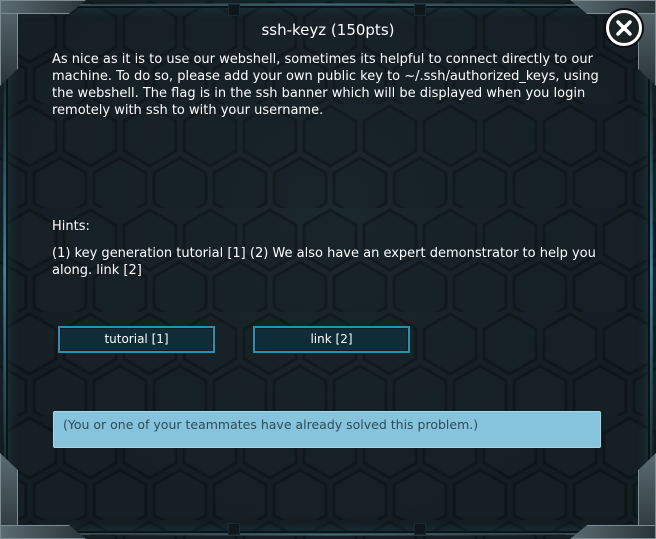 The height and width of the screenshot is (539, 656). I want to click on edge-glow-left, so click(4, 270).